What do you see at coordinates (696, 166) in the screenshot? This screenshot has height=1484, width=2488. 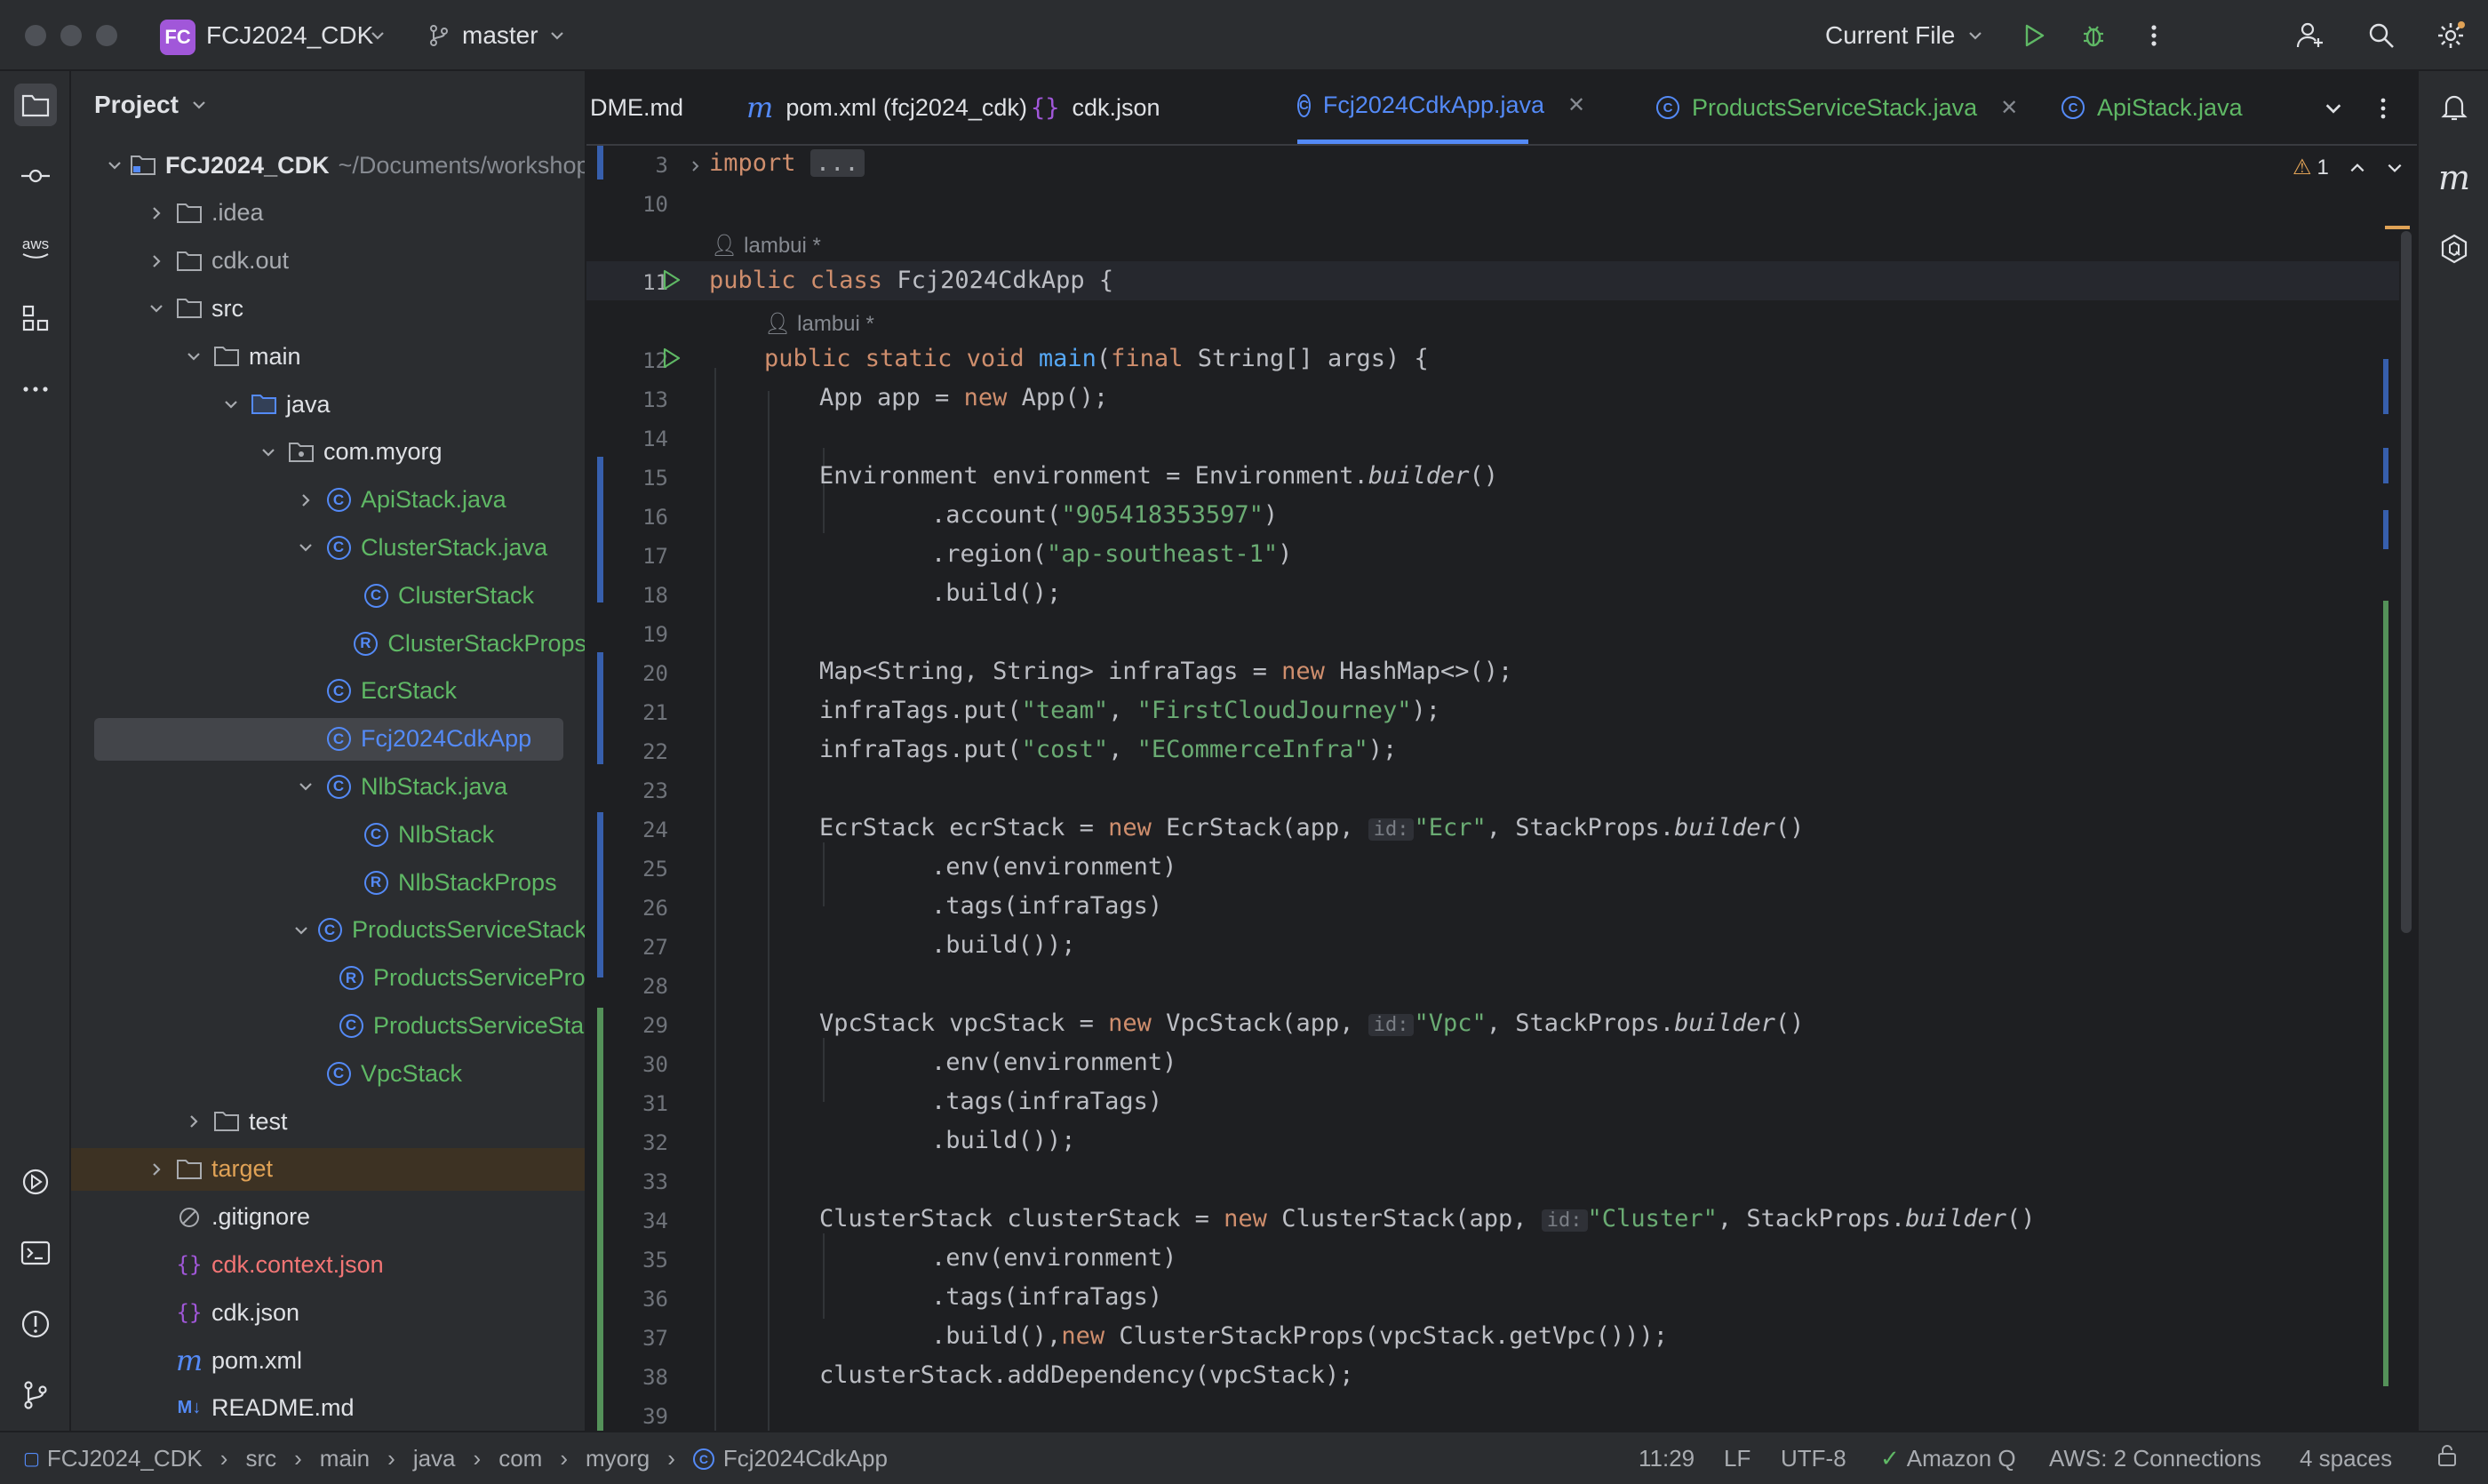 I see `fold-chevron-icon` at bounding box center [696, 166].